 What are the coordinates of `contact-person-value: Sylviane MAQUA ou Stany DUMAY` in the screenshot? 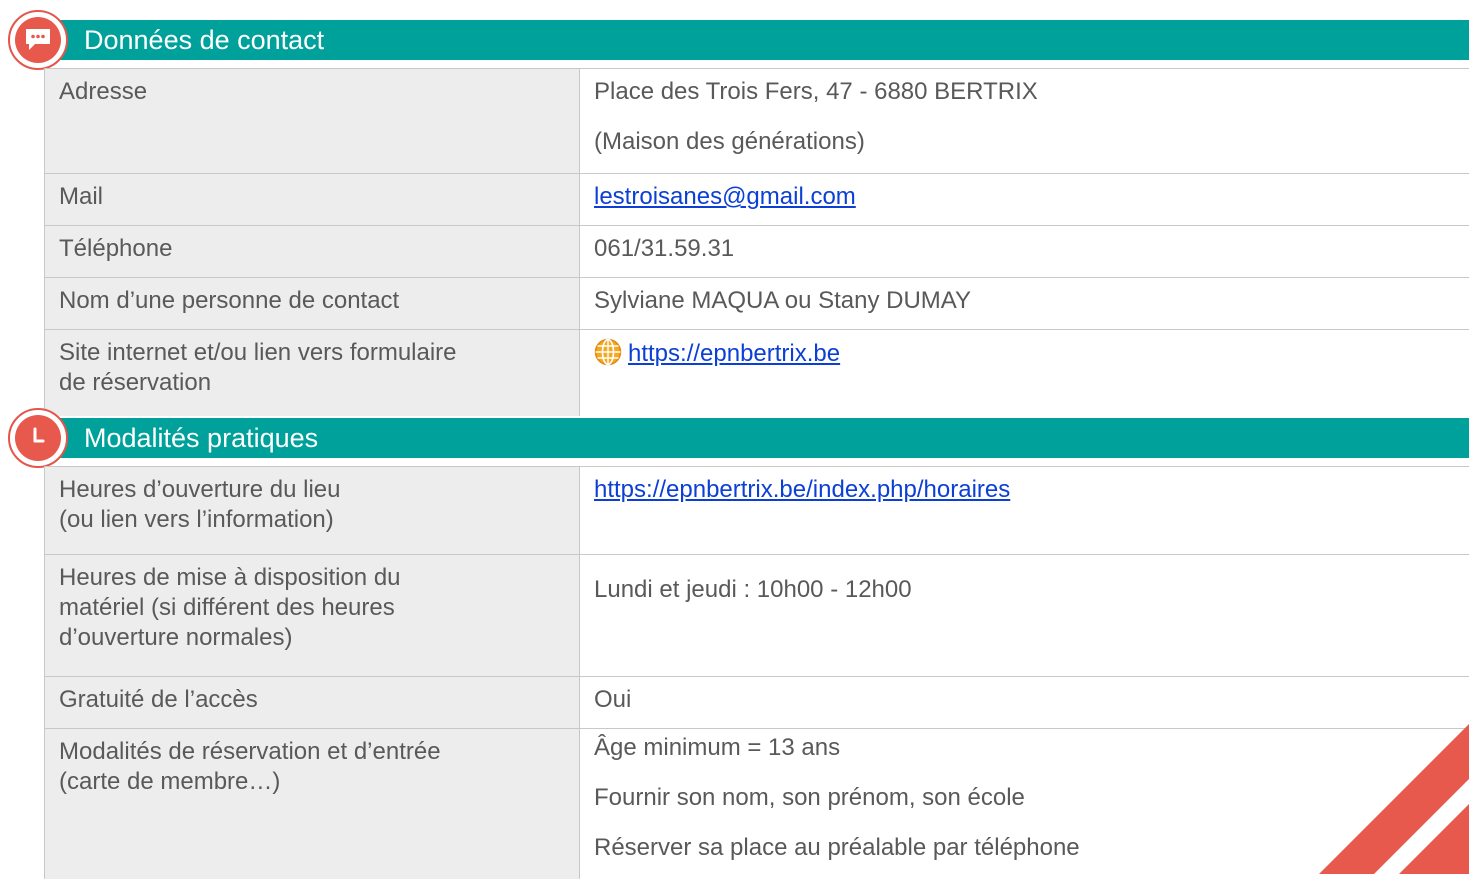 It's located at (1024, 304).